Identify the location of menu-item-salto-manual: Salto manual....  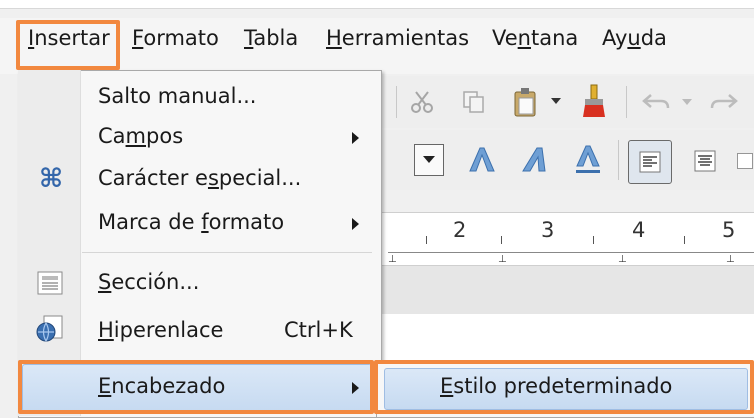
(177, 96).